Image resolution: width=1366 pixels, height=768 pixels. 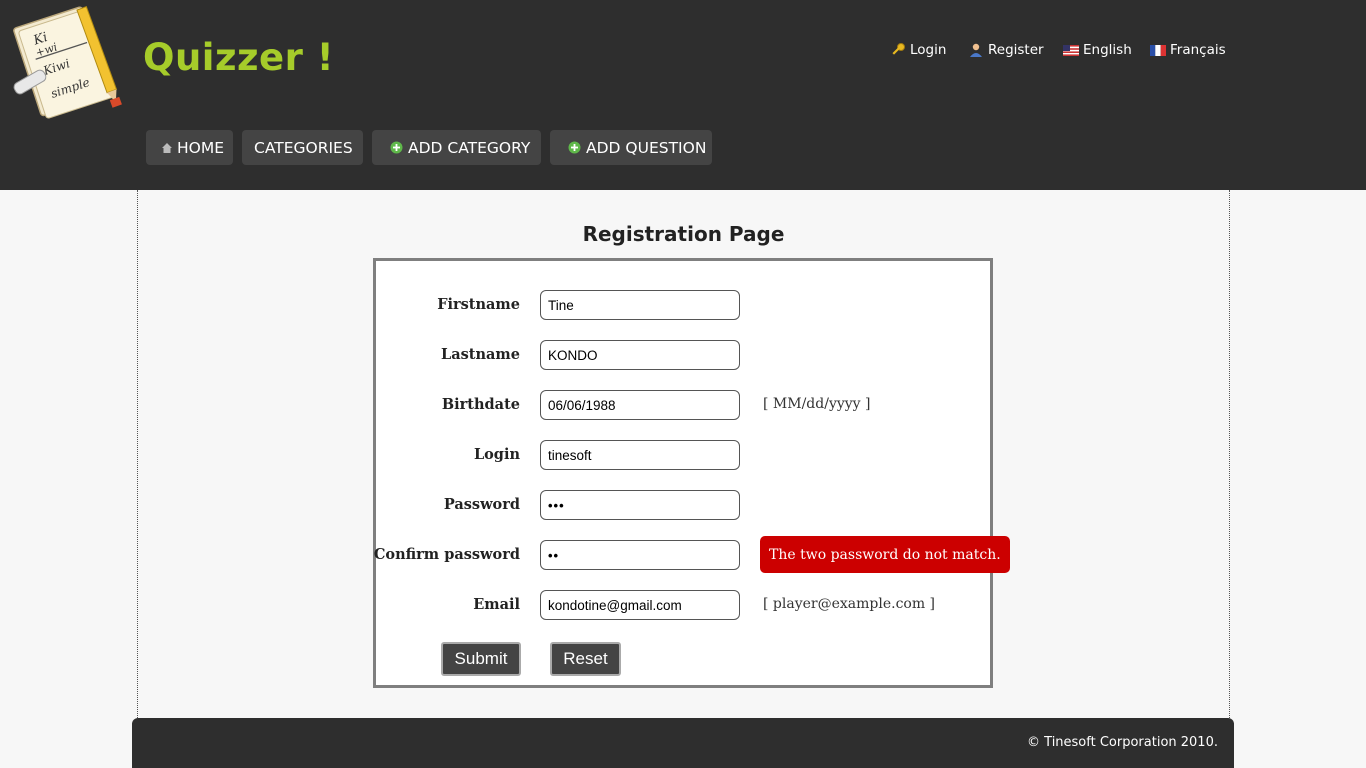 I want to click on birthdate-format-hint: [ MM/dd/yyyy ], so click(x=817, y=404).